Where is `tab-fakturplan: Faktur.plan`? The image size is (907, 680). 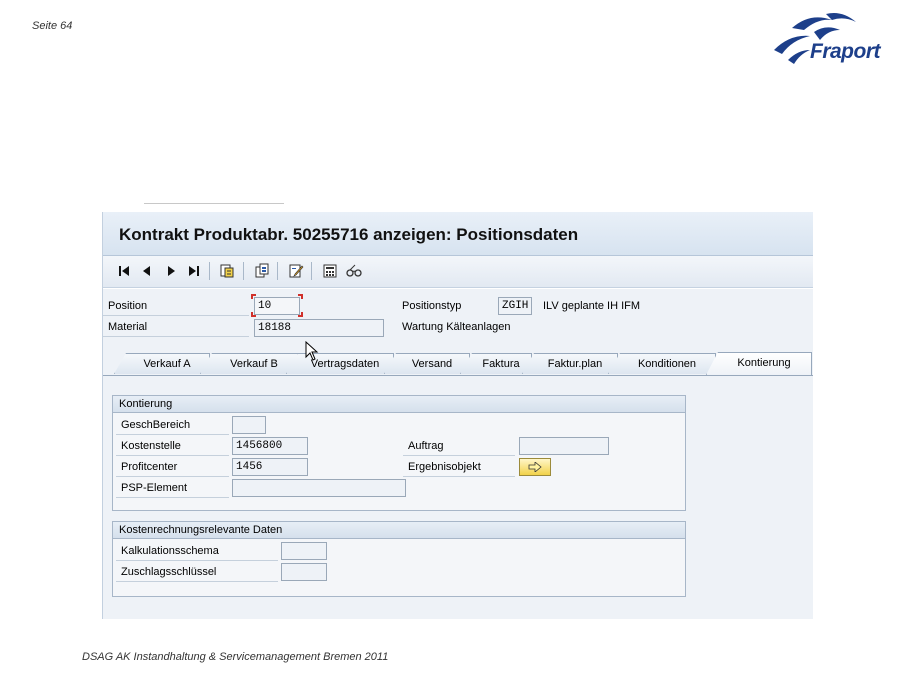
tab-fakturplan: Faktur.plan is located at coordinates (570, 363).